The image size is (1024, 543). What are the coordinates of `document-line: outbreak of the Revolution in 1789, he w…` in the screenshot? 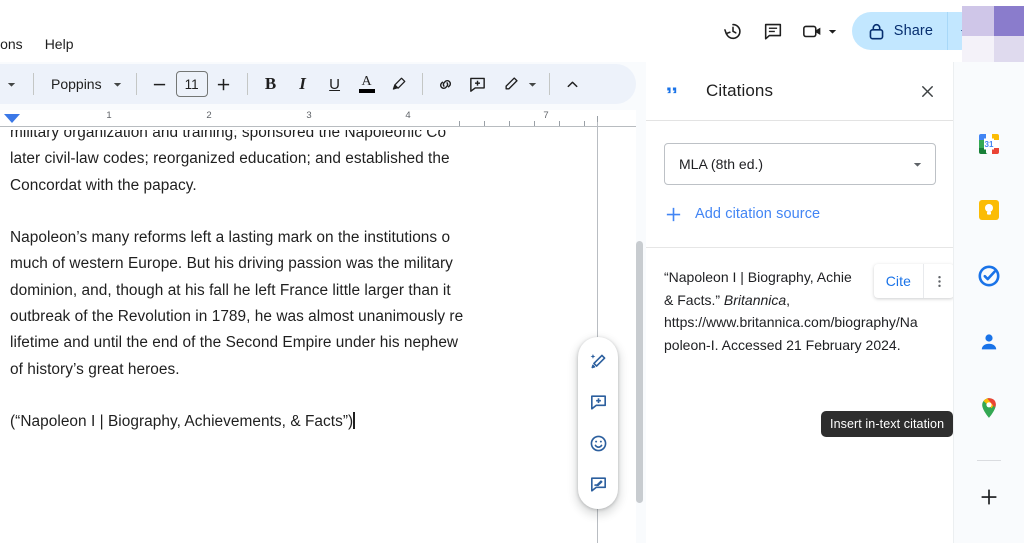 It's located at (237, 317).